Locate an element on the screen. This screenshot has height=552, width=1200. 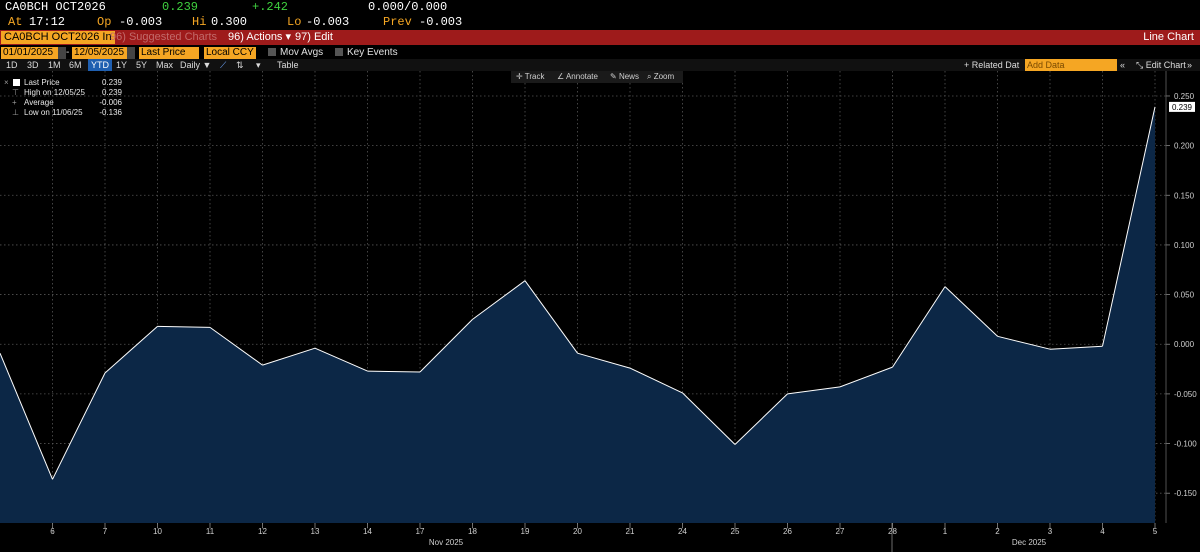
suggested-charts-menu: 96) Suggested Charts is located at coordinates (163, 37).